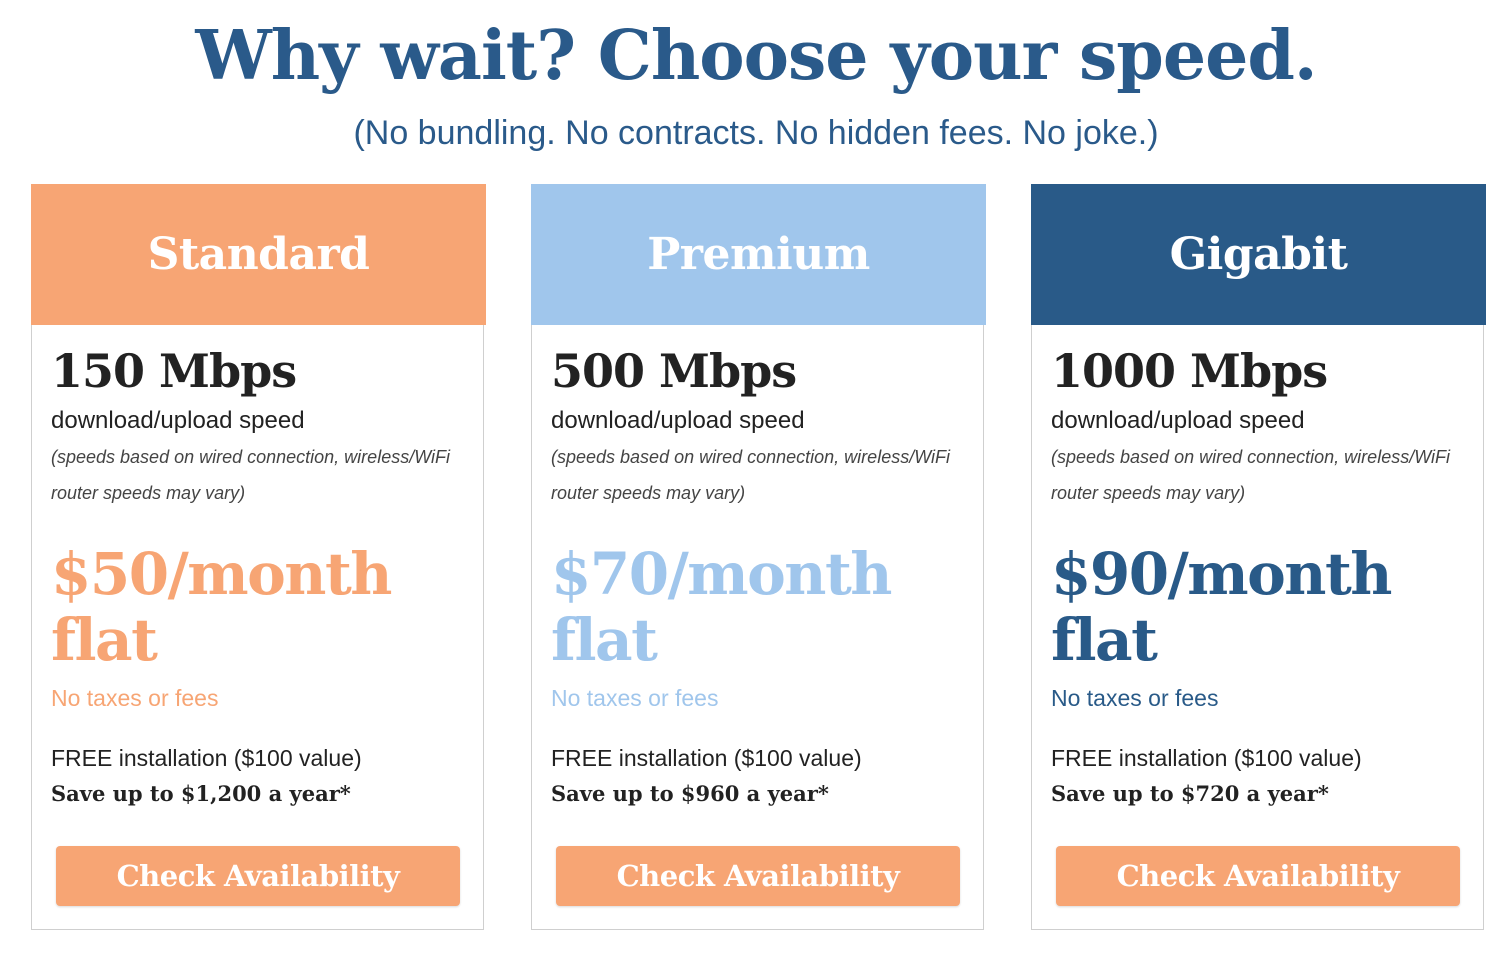 This screenshot has width=1512, height=958. What do you see at coordinates (674, 371) in the screenshot?
I see `plan-speed: 500 Mbps` at bounding box center [674, 371].